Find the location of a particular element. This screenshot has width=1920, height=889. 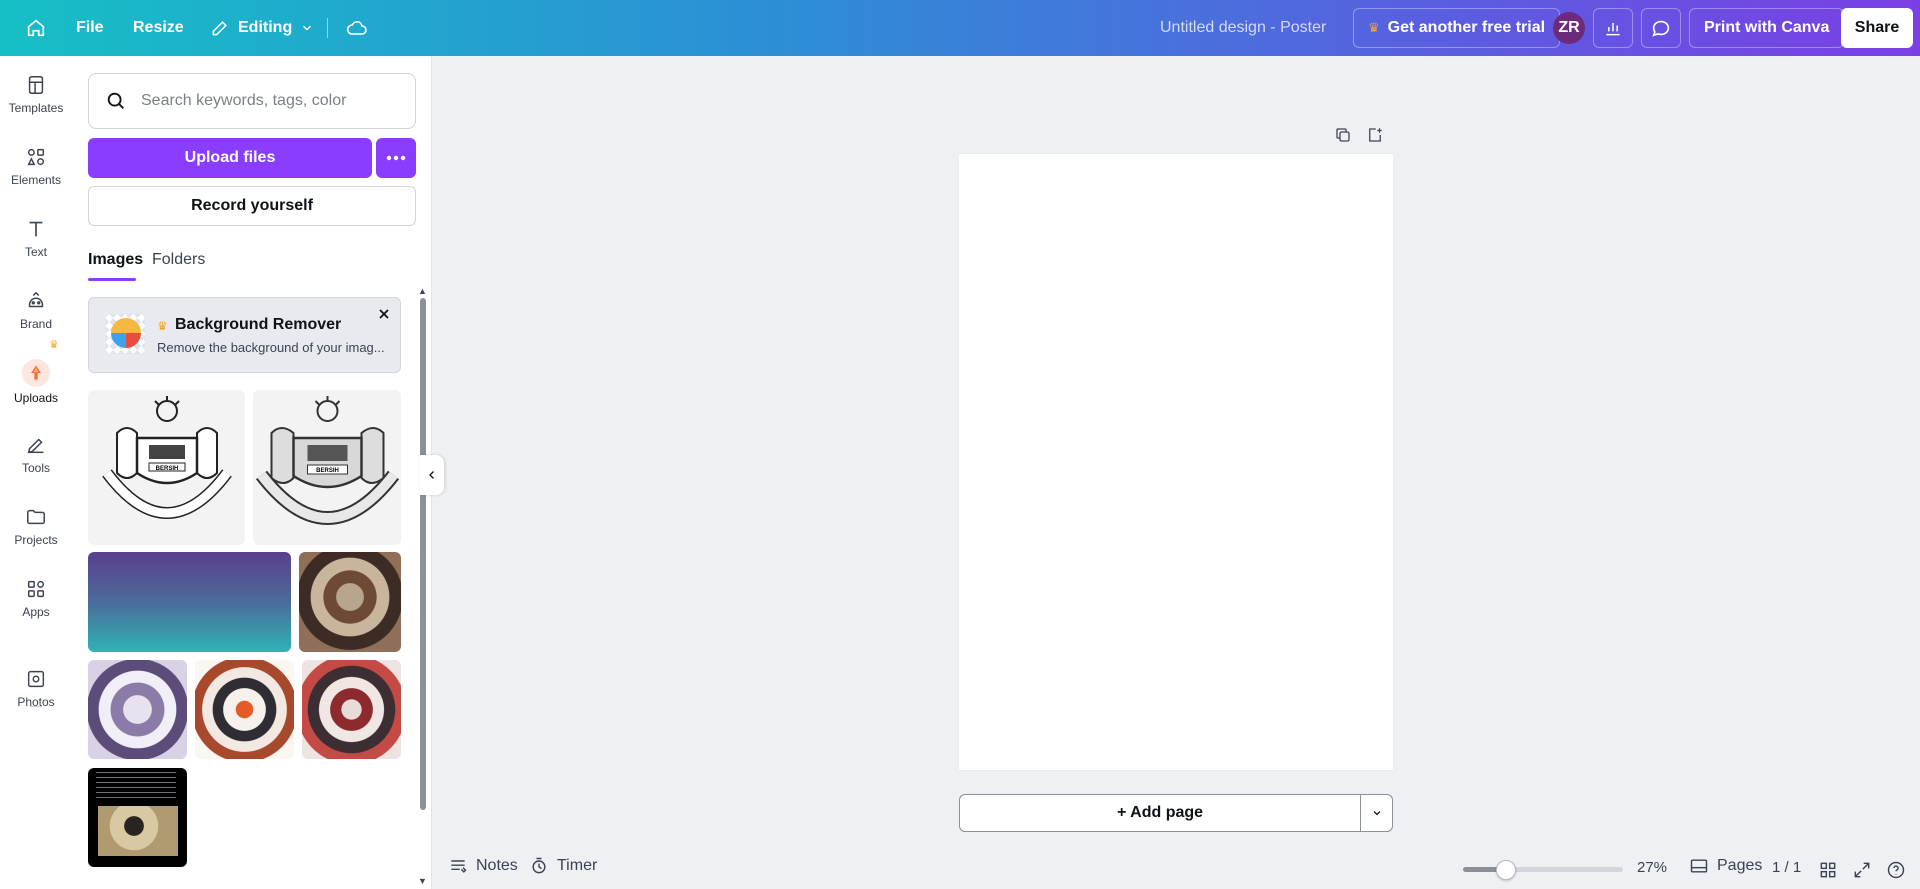

comments-button is located at coordinates (1661, 28).